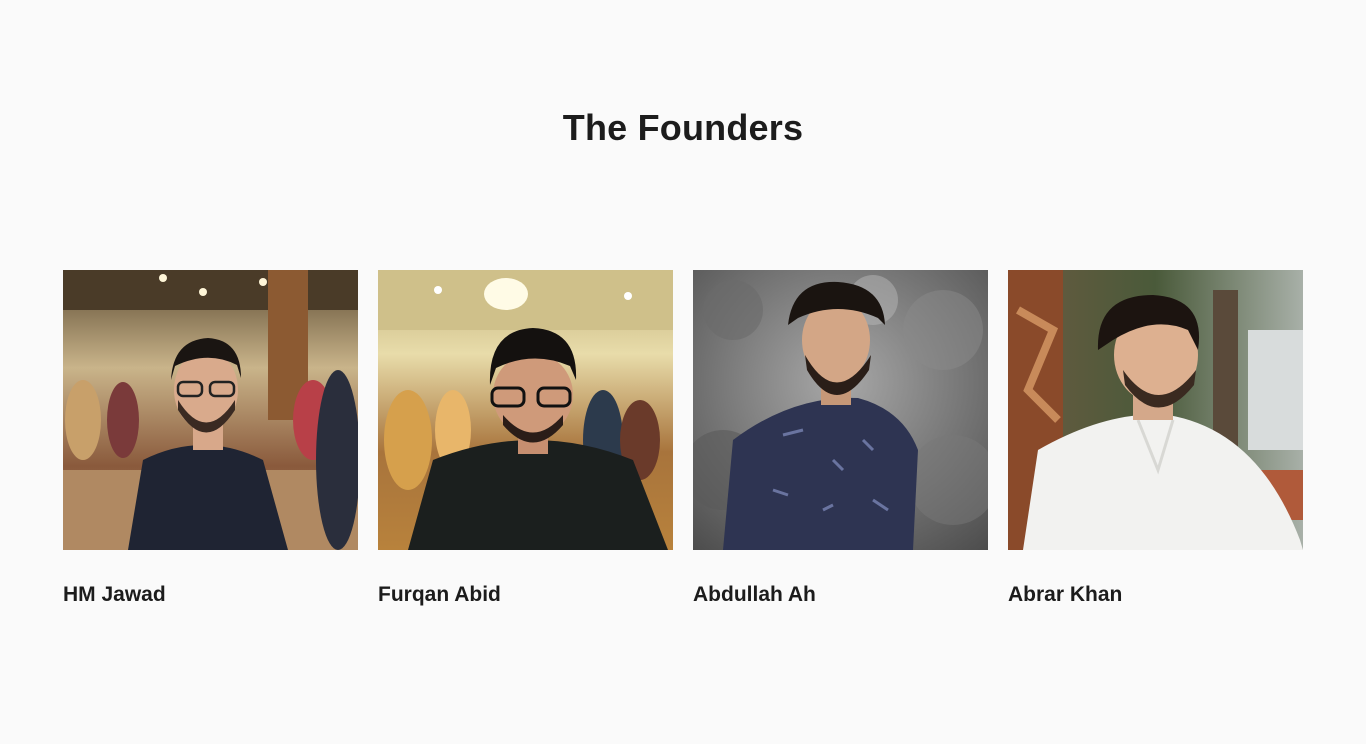  I want to click on founder-photo-furqan-abid, so click(525, 410).